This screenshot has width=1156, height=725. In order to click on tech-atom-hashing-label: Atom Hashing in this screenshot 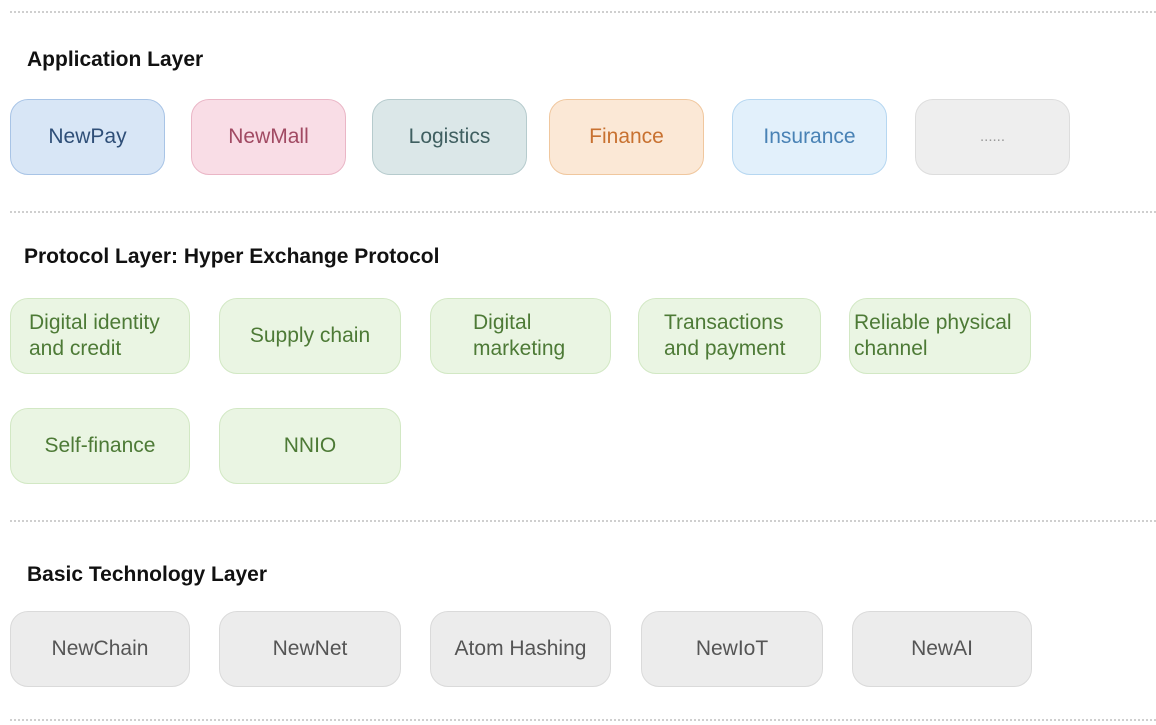, I will do `click(520, 648)`.